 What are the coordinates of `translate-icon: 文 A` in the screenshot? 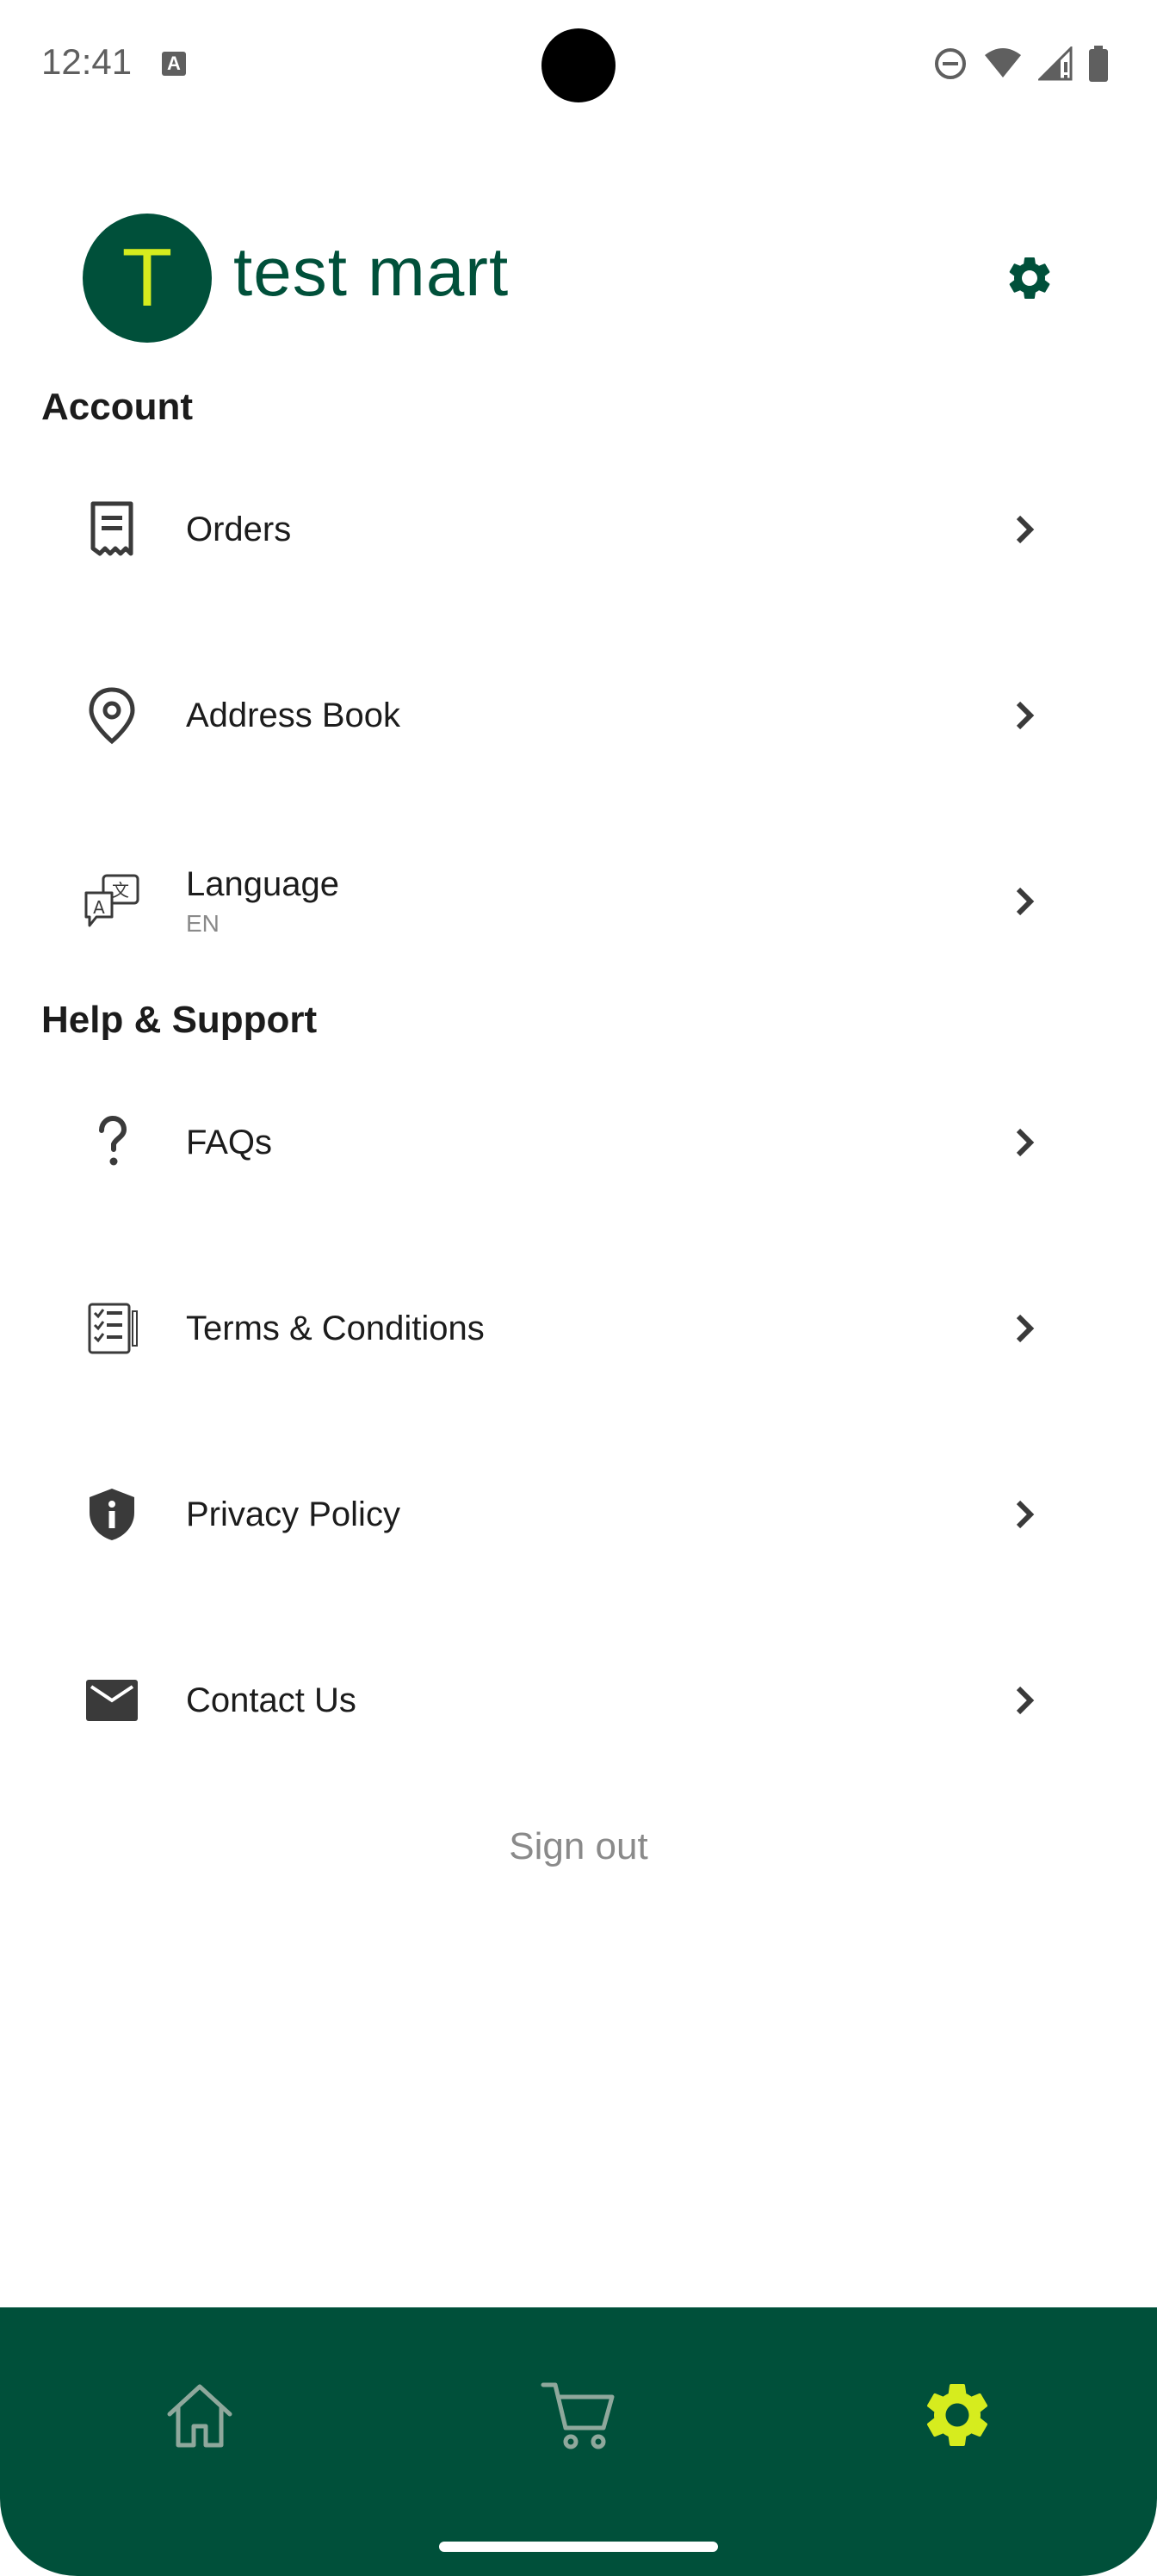 It's located at (111, 901).